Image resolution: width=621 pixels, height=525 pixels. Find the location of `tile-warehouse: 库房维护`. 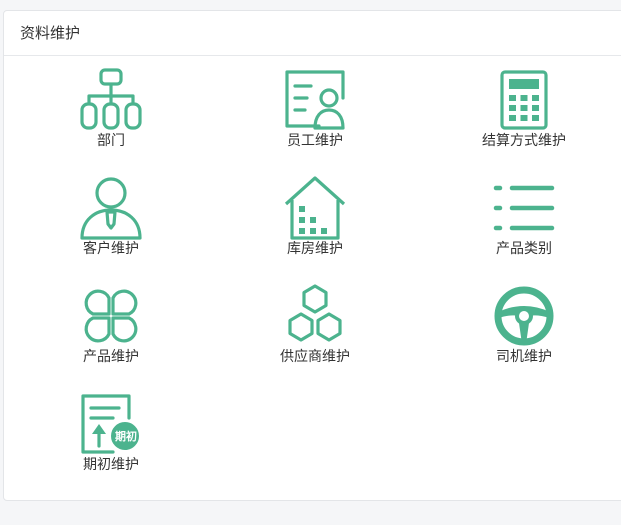

tile-warehouse: 库房维护 is located at coordinates (315, 226).